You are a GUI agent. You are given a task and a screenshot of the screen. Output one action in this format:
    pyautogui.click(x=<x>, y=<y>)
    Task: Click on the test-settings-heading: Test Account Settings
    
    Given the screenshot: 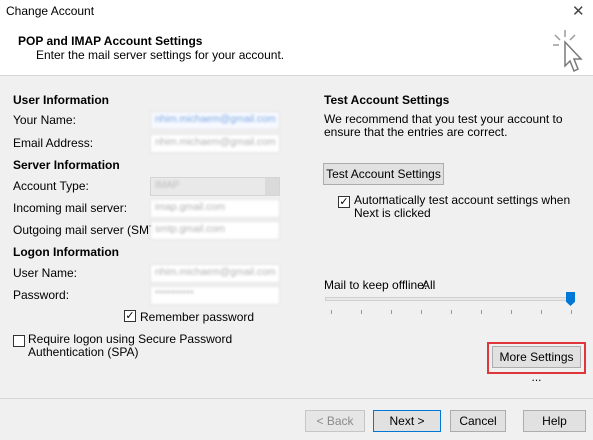 What is the action you would take?
    pyautogui.click(x=387, y=100)
    